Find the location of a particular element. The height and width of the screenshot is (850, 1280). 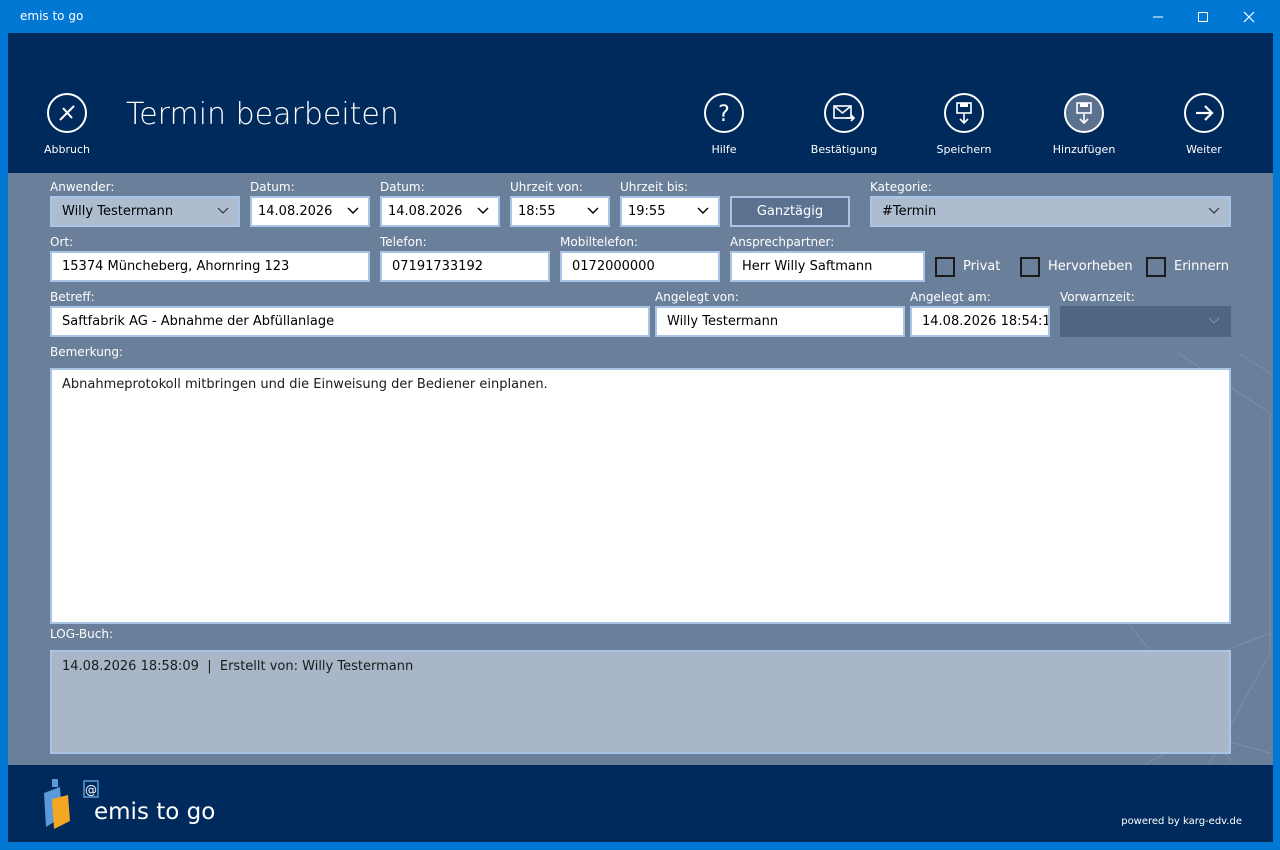

confirm-button: Bestätigung is located at coordinates (844, 124).